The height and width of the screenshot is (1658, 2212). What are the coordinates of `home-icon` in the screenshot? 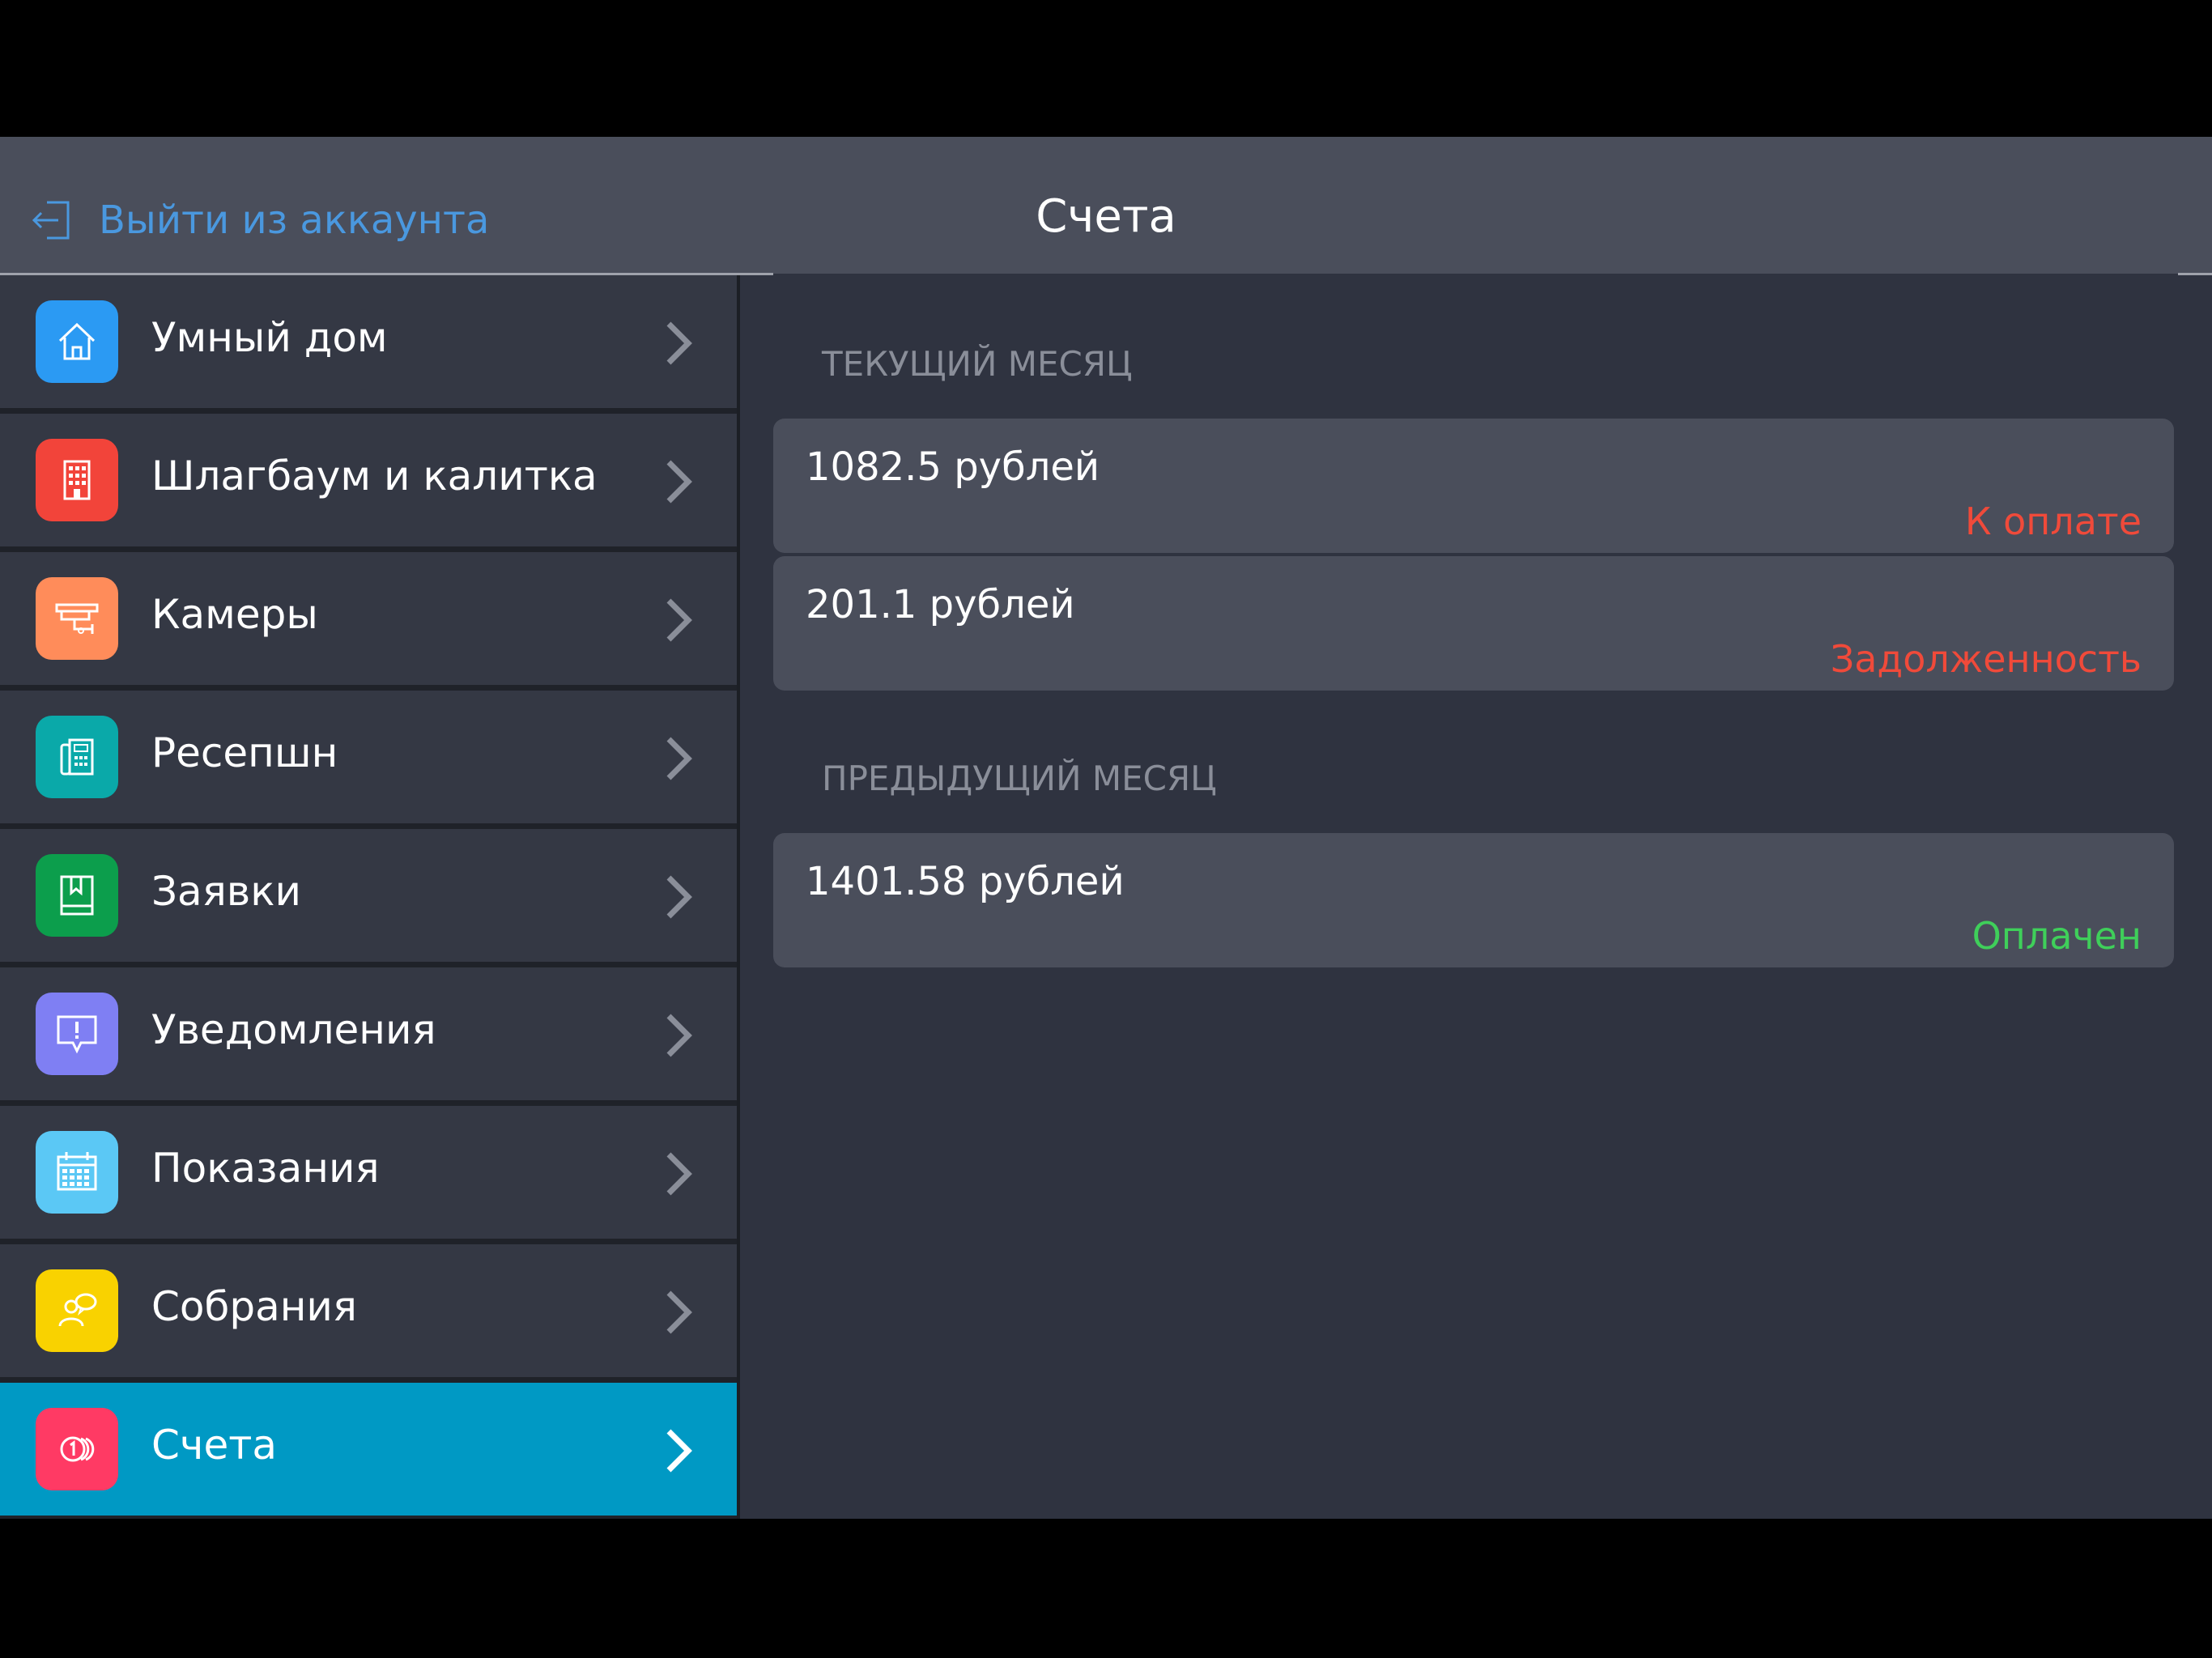 It's located at (77, 341).